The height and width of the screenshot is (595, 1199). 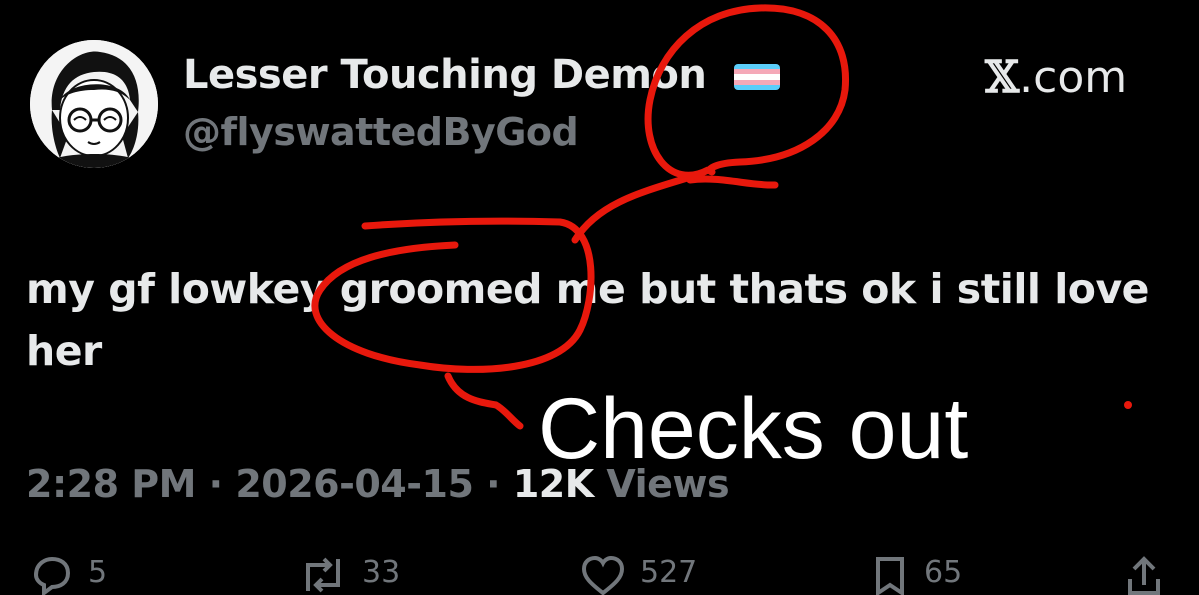 I want to click on like-count: 527, so click(x=669, y=572).